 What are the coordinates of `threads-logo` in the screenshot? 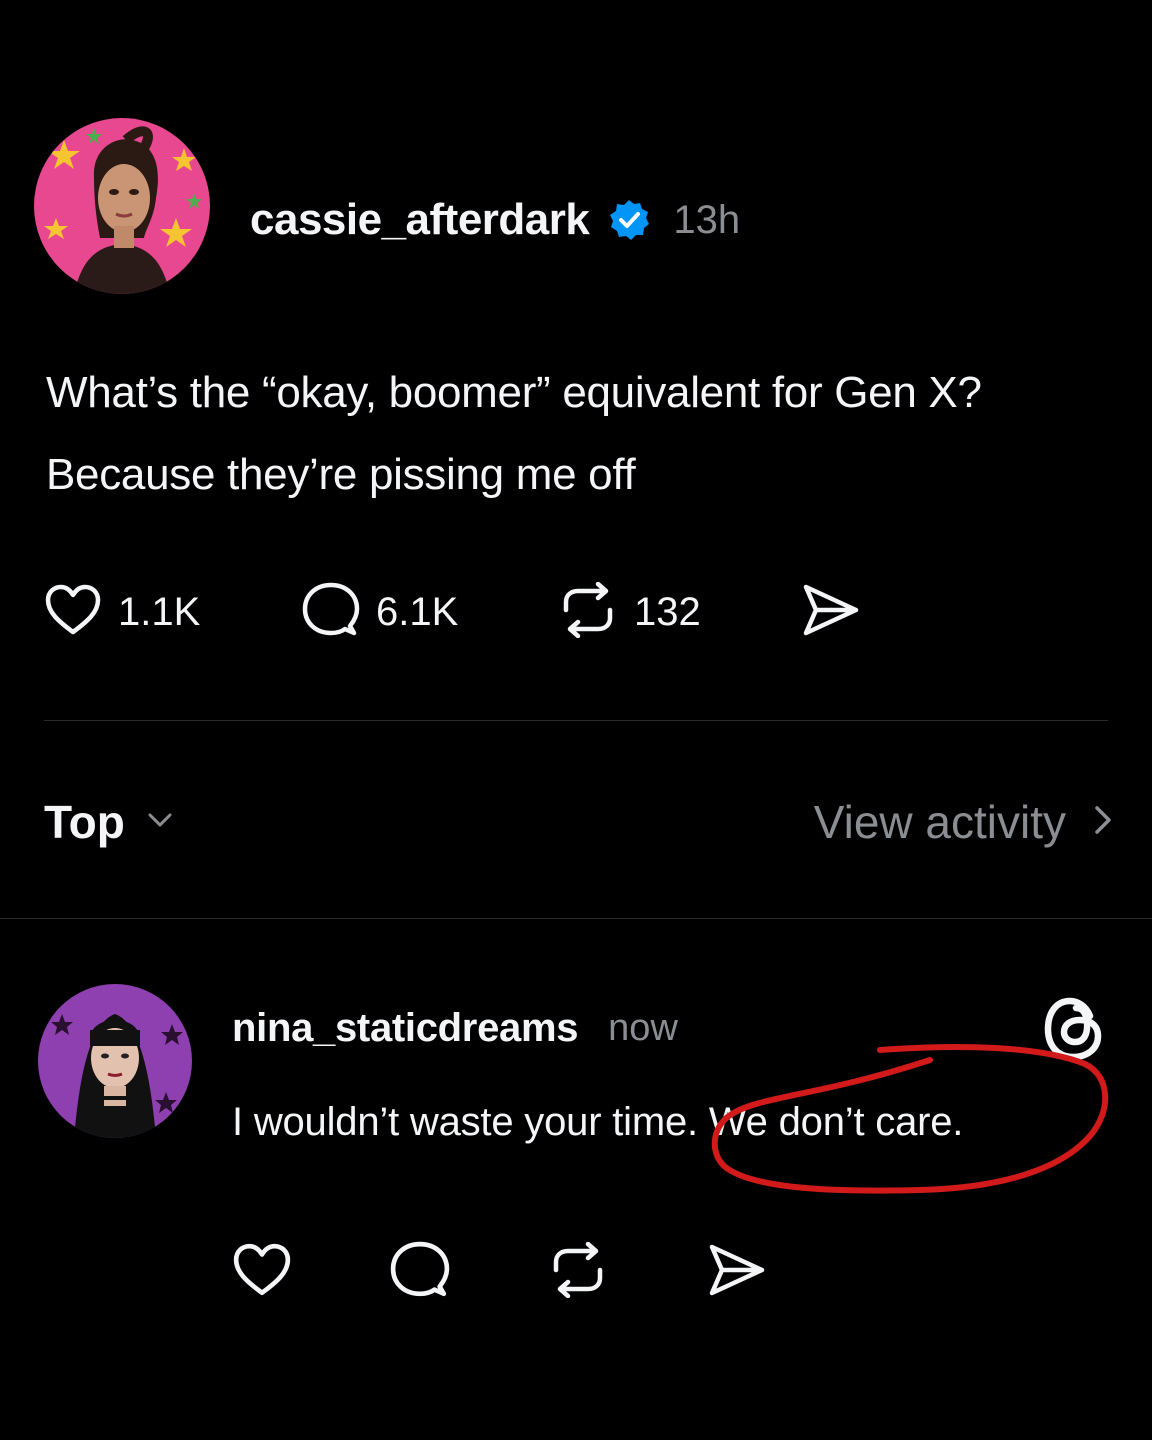 It's located at (1075, 1029).